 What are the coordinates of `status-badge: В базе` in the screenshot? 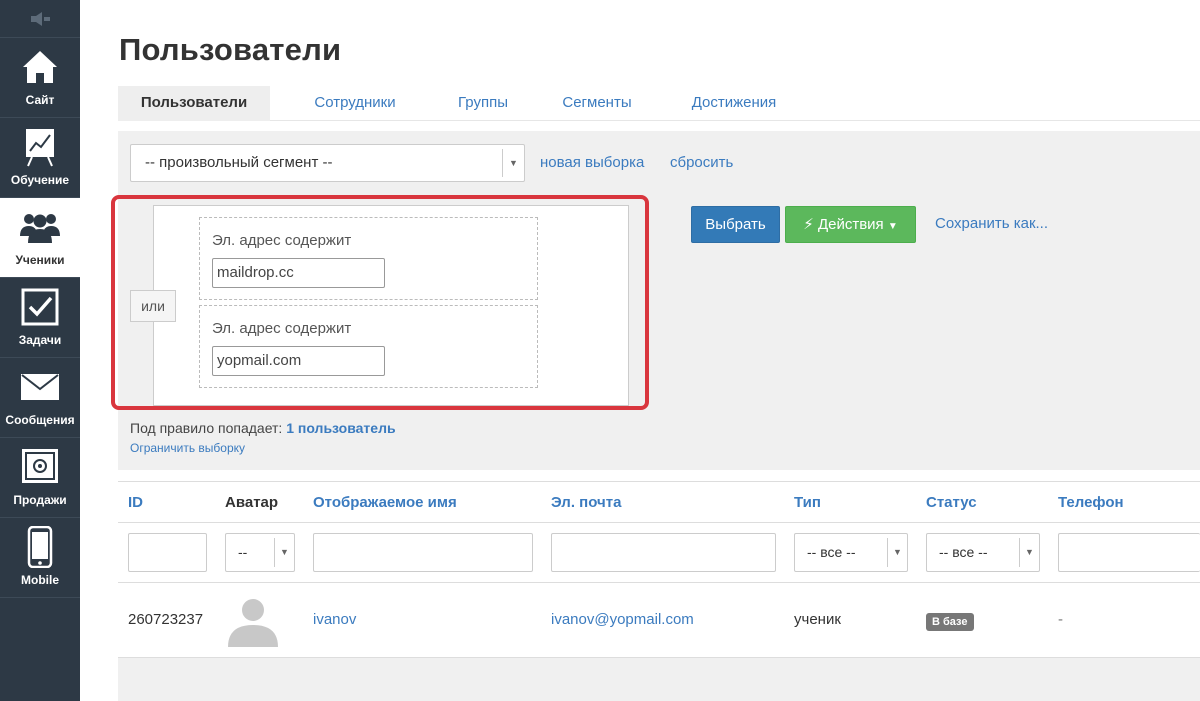 It's located at (950, 622).